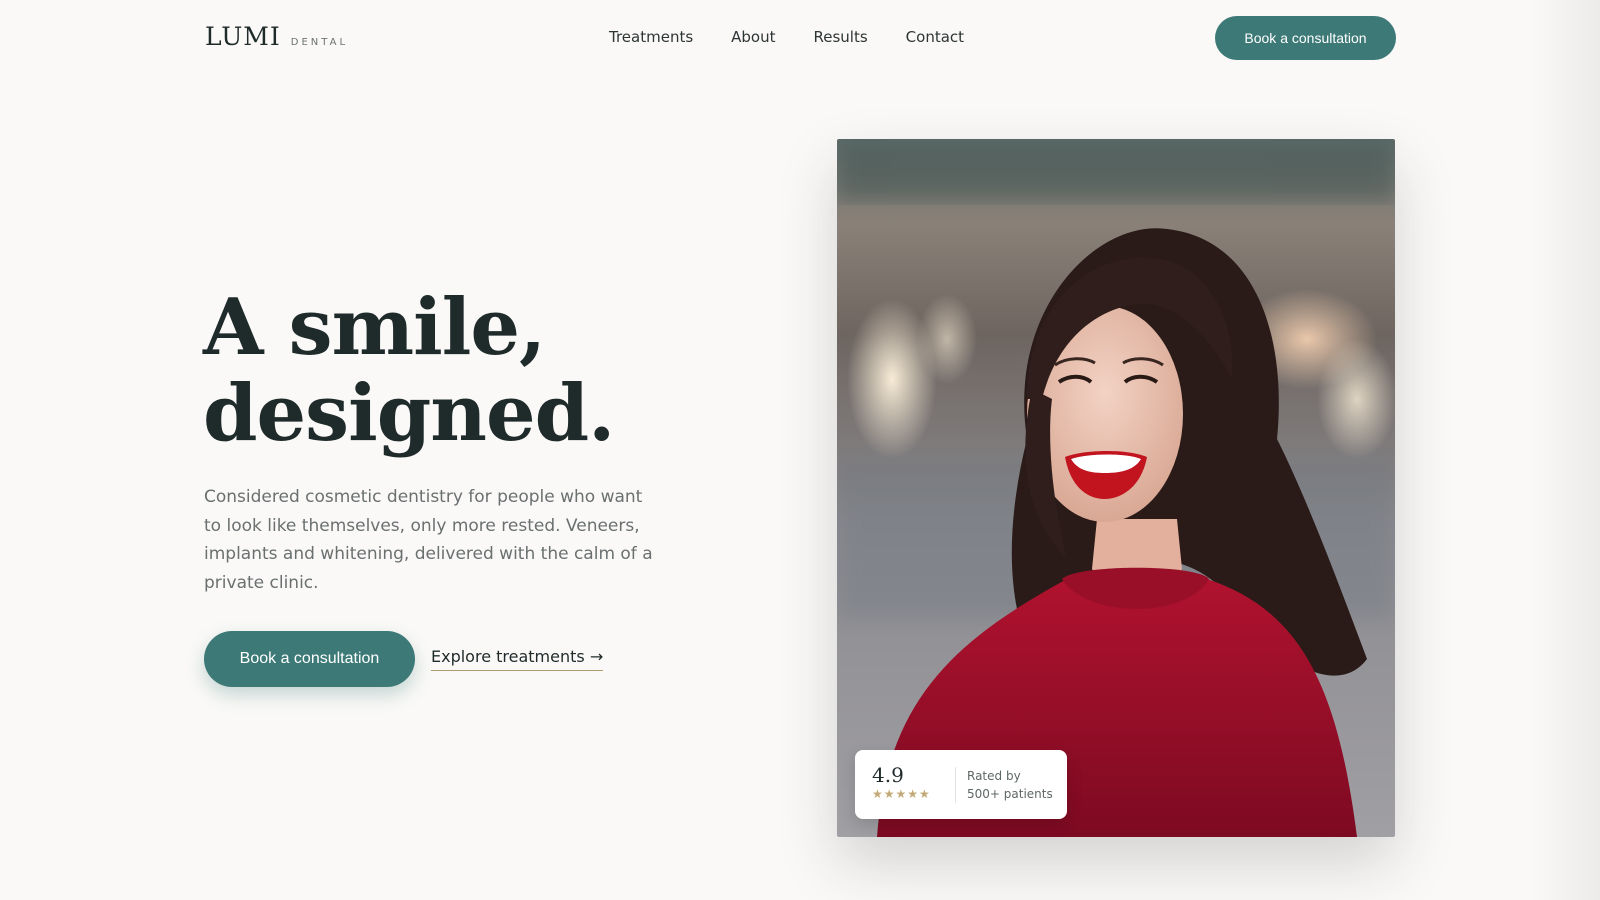 The height and width of the screenshot is (900, 1600). What do you see at coordinates (955, 785) in the screenshot?
I see `rating-divider` at bounding box center [955, 785].